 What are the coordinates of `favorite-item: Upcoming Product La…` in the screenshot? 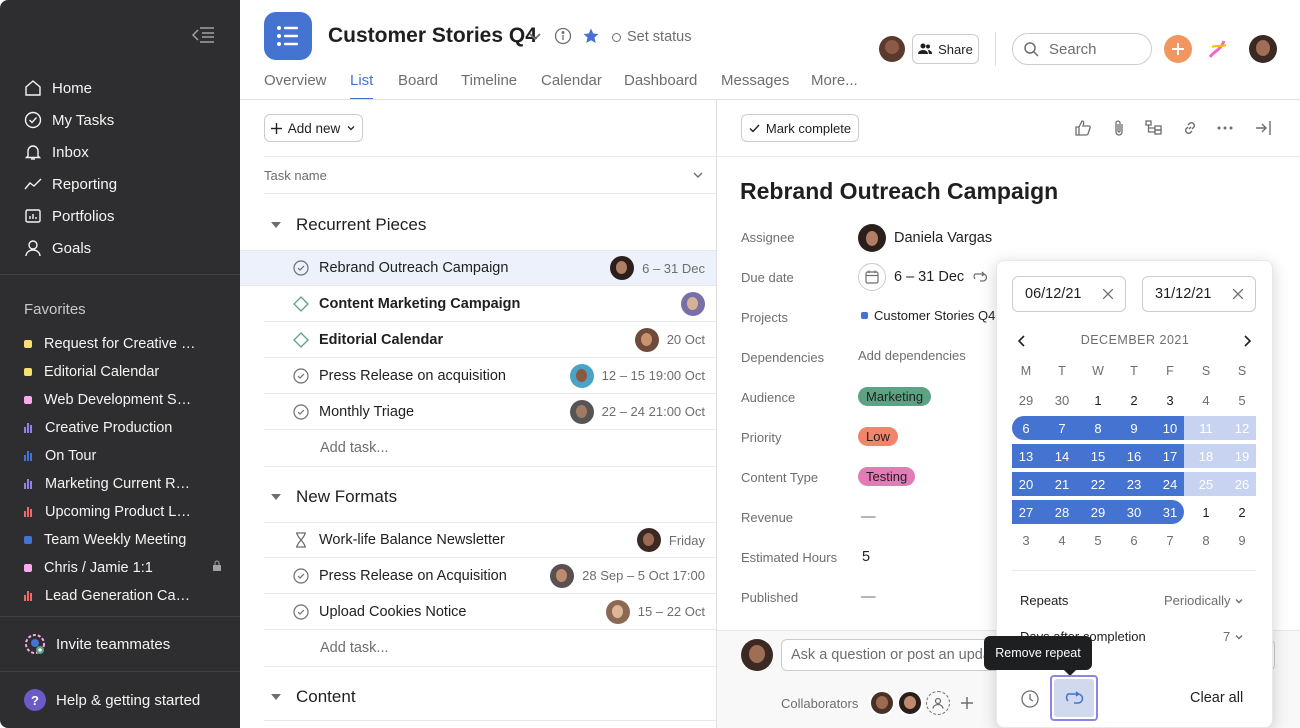 It's located at (124, 512).